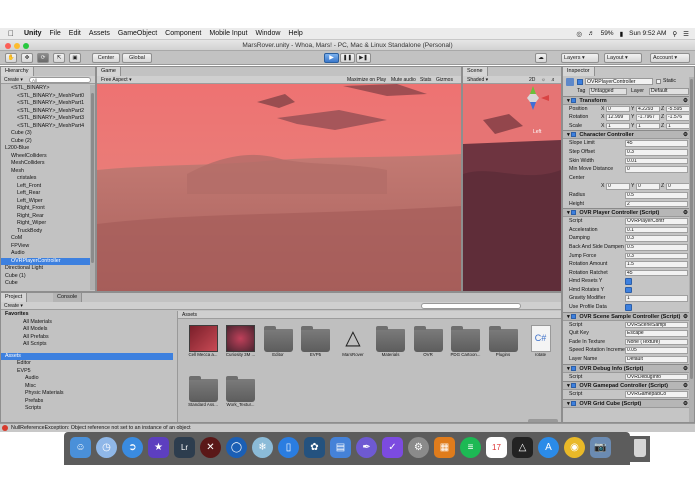 The height and width of the screenshot is (494, 695). What do you see at coordinates (106, 447) in the screenshot?
I see `system-clock-icon: ◷` at bounding box center [106, 447].